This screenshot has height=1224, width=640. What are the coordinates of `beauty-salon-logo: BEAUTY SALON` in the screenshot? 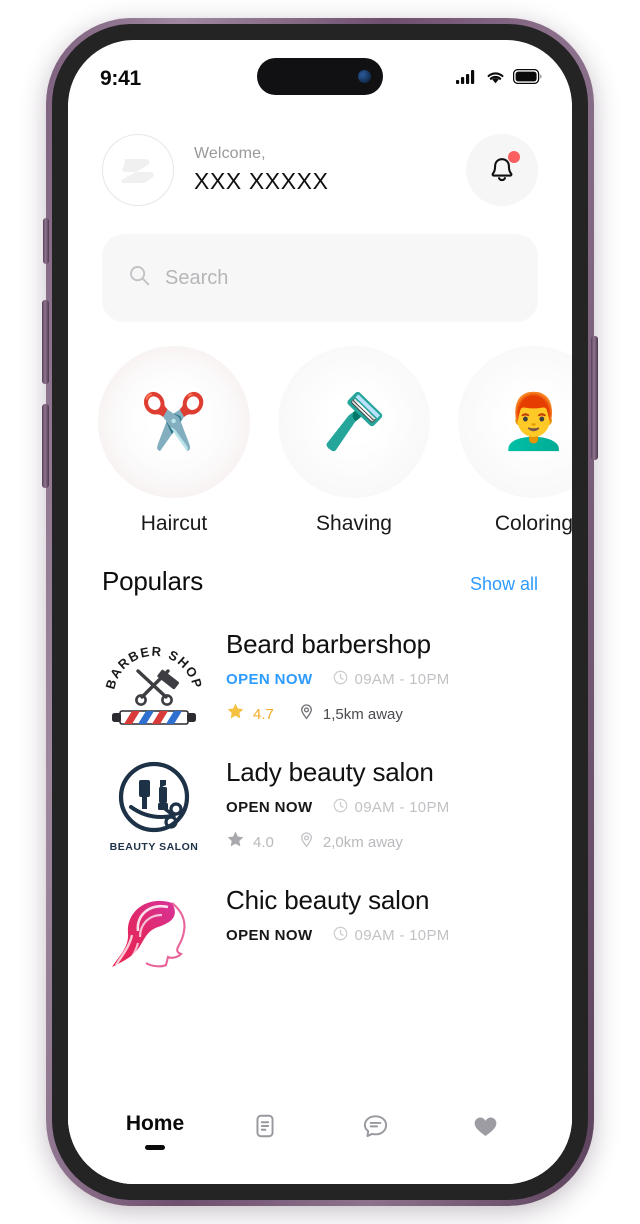 It's located at (154, 805).